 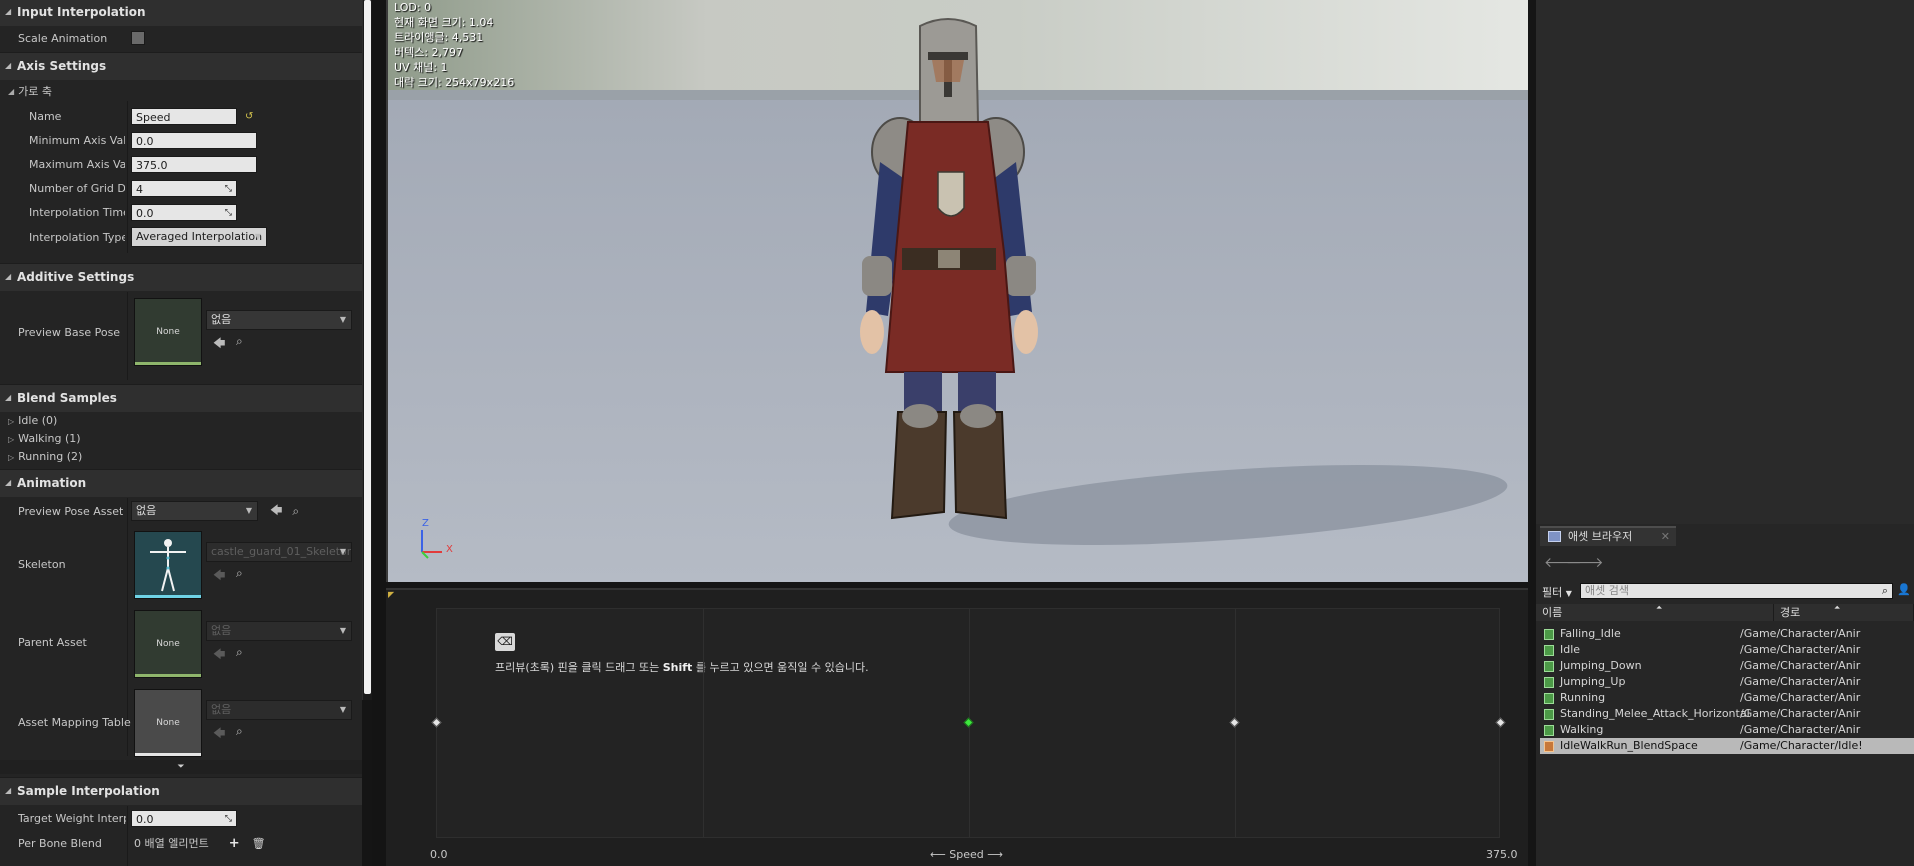 What do you see at coordinates (379, 433) in the screenshot?
I see `panel-splitter` at bounding box center [379, 433].